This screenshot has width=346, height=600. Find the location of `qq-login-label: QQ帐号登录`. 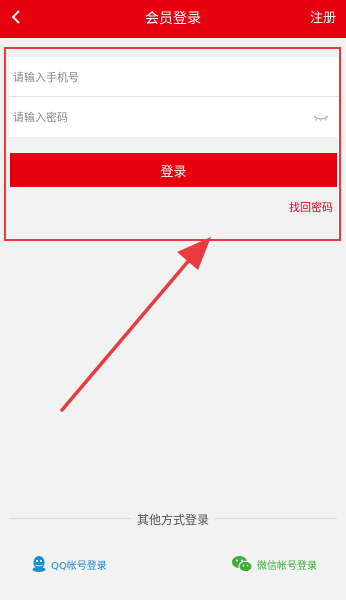

qq-login-label: QQ帐号登录 is located at coordinates (79, 566).